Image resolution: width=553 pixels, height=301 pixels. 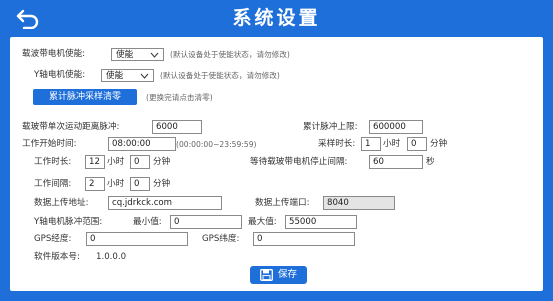 I want to click on work-hours-unit: 小时, so click(x=116, y=162).